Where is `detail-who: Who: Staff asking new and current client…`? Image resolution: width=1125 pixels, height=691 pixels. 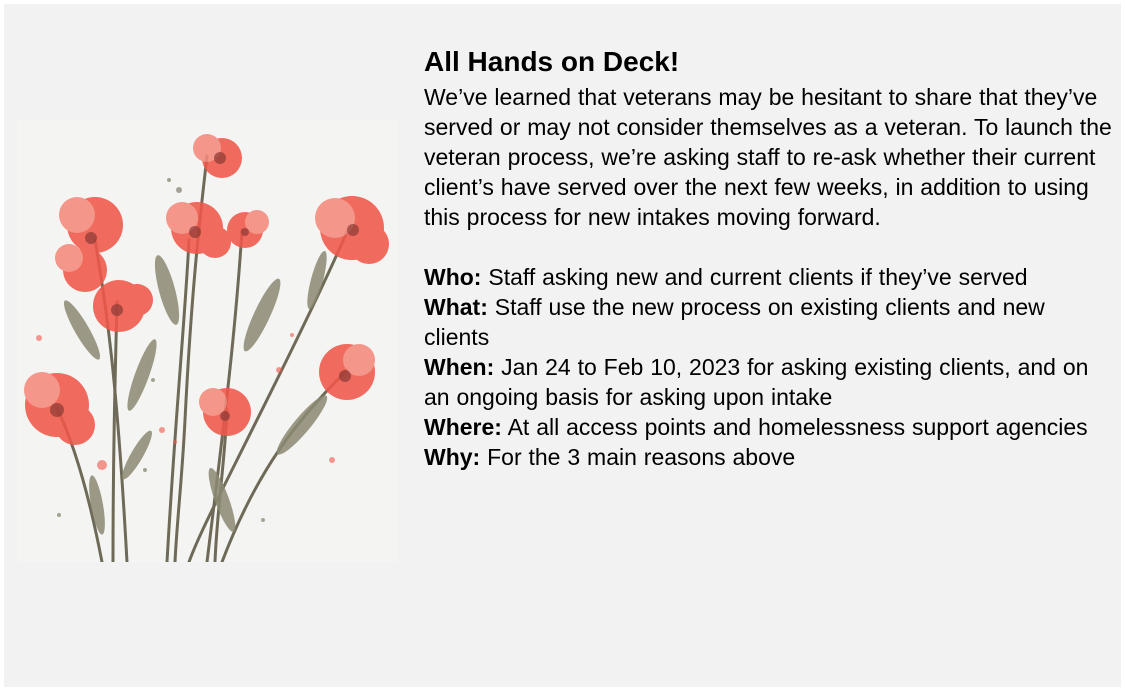 detail-who: Who: Staff asking new and current client… is located at coordinates (769, 277).